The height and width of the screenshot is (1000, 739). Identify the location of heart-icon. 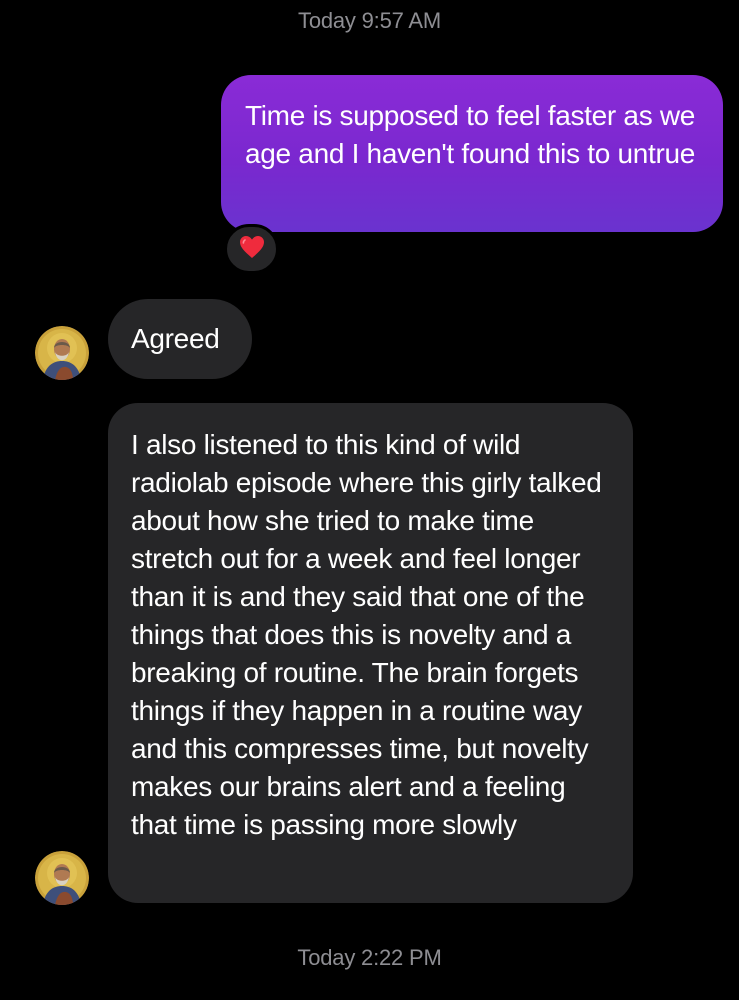
(252, 249).